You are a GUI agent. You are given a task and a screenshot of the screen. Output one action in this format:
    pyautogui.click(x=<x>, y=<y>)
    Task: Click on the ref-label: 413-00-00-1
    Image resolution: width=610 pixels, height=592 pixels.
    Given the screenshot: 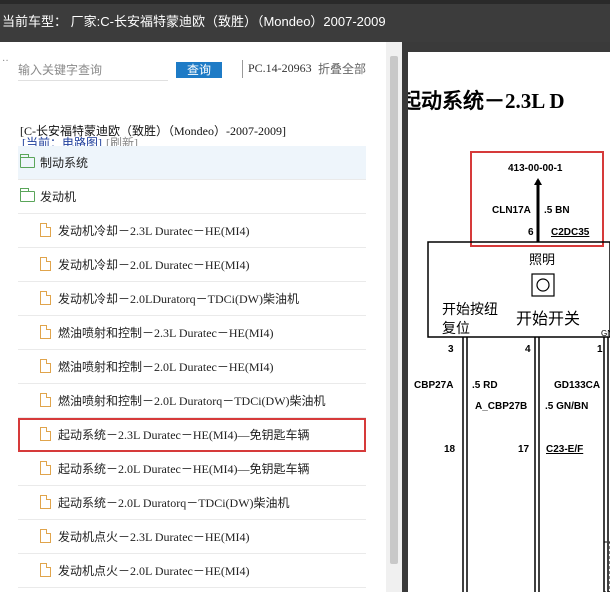 What is the action you would take?
    pyautogui.click(x=535, y=168)
    